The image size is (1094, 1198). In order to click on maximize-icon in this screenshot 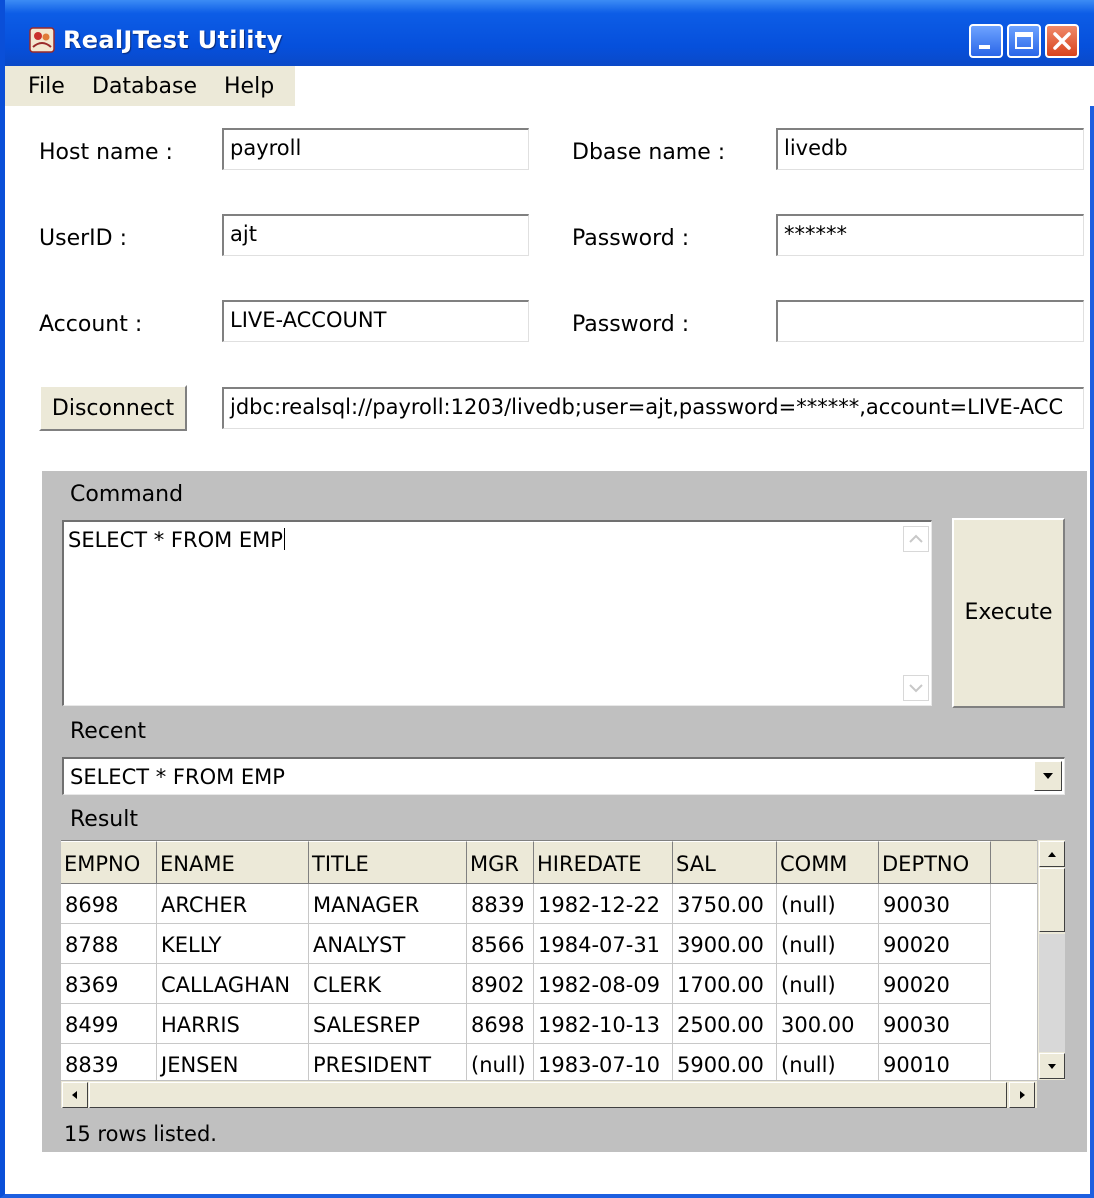, I will do `click(1024, 40)`.